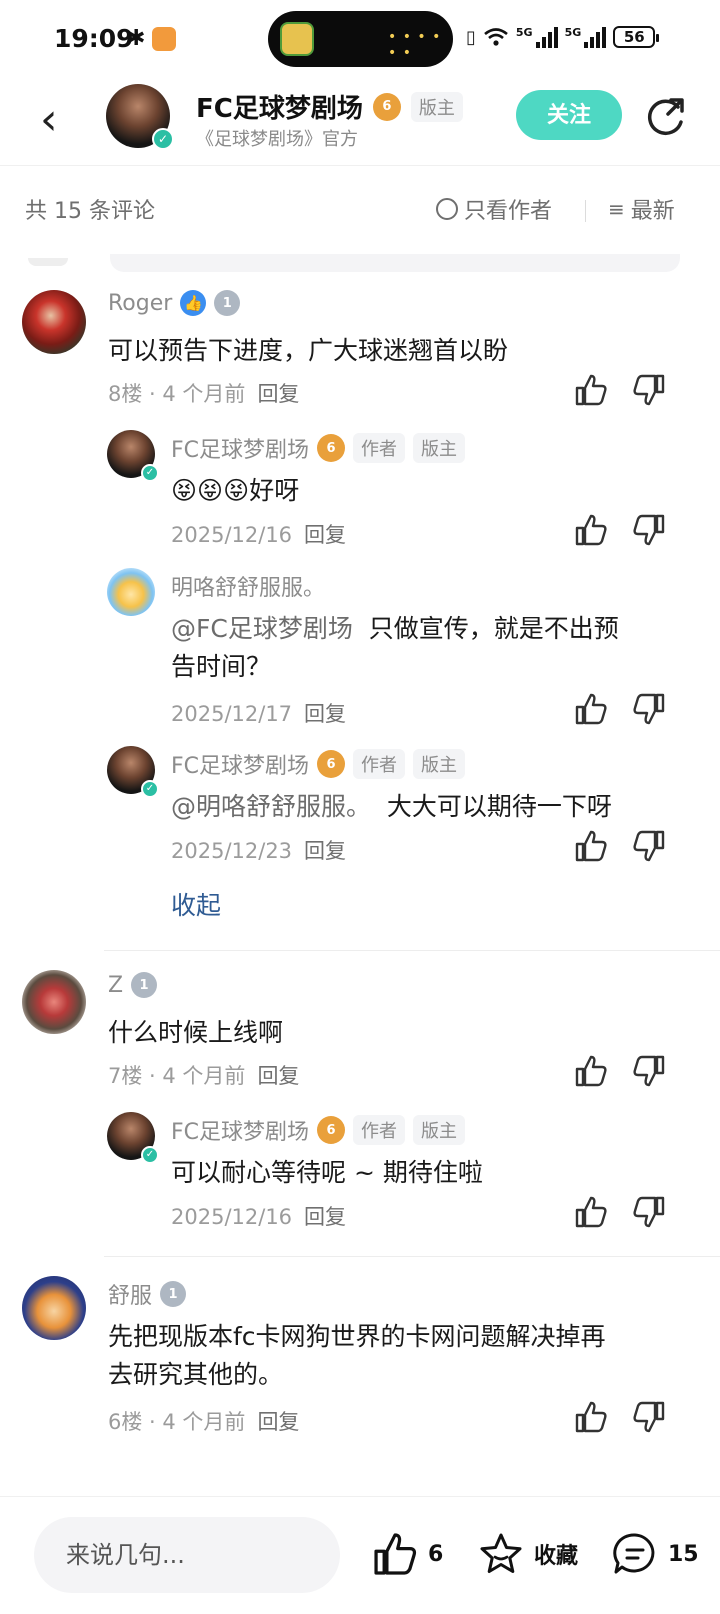 This screenshot has height=1614, width=720. Describe the element at coordinates (235, 491) in the screenshot. I see `reply-text: 😝😝😝好呀` at that location.